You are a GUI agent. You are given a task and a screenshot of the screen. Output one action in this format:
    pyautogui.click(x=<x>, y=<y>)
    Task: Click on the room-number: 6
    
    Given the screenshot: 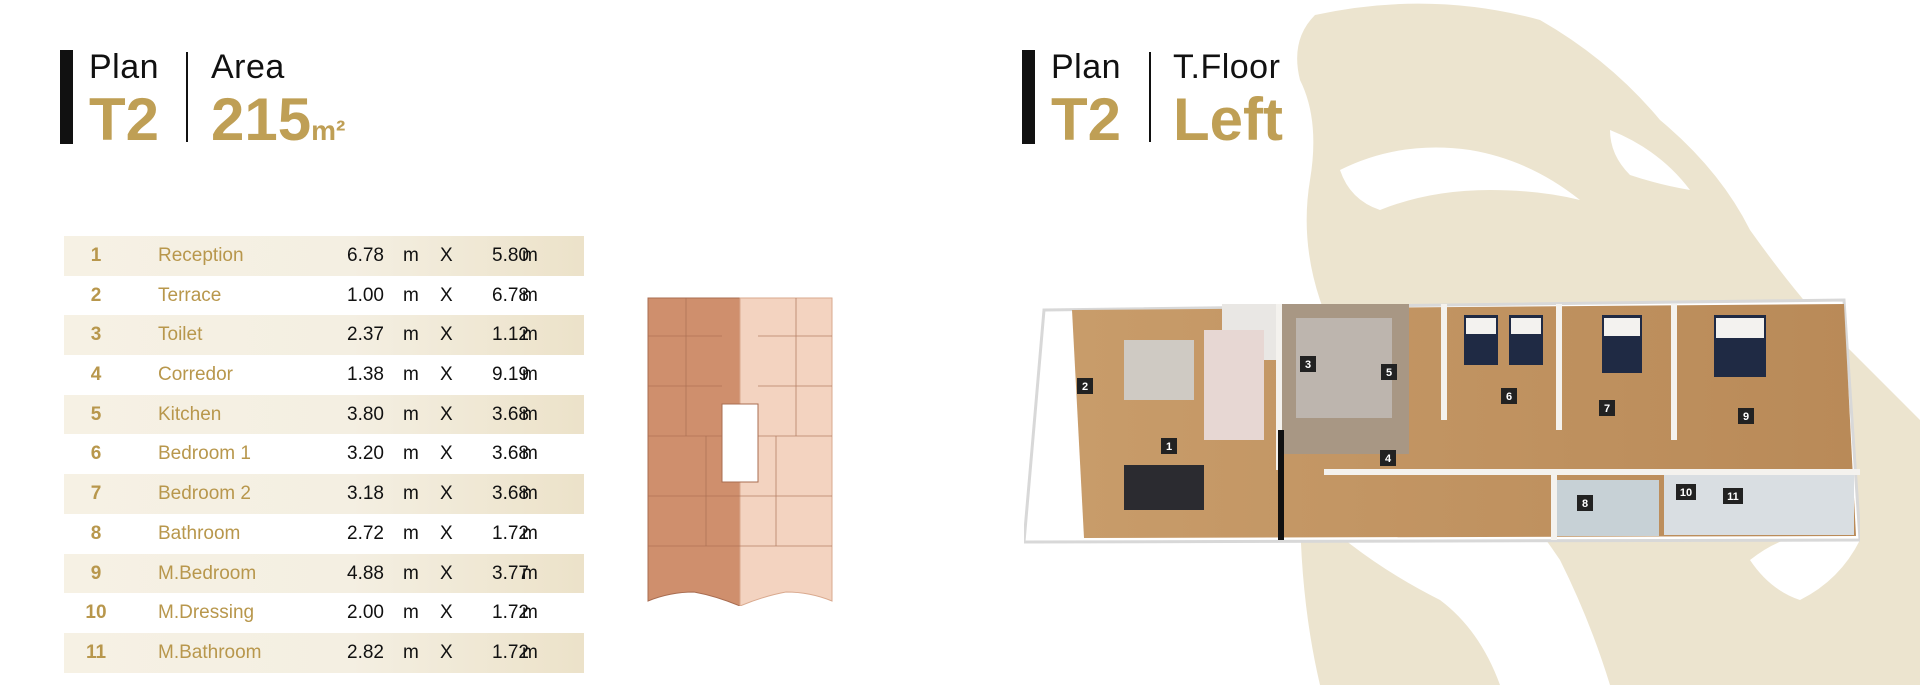 What is the action you would take?
    pyautogui.click(x=96, y=454)
    